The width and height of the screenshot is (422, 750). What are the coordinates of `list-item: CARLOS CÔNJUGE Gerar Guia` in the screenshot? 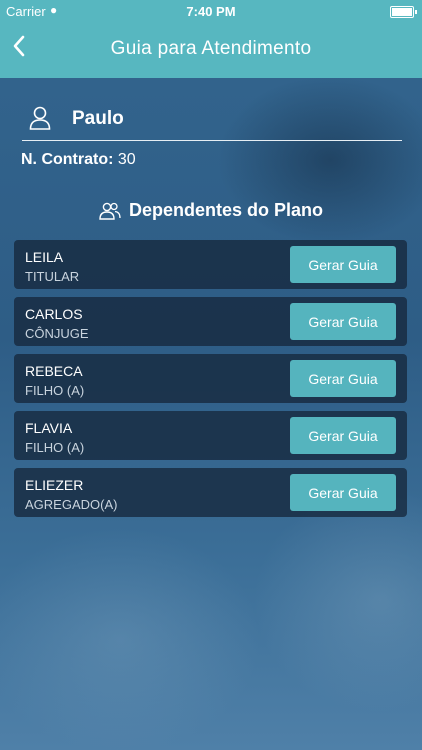 It's located at (210, 321).